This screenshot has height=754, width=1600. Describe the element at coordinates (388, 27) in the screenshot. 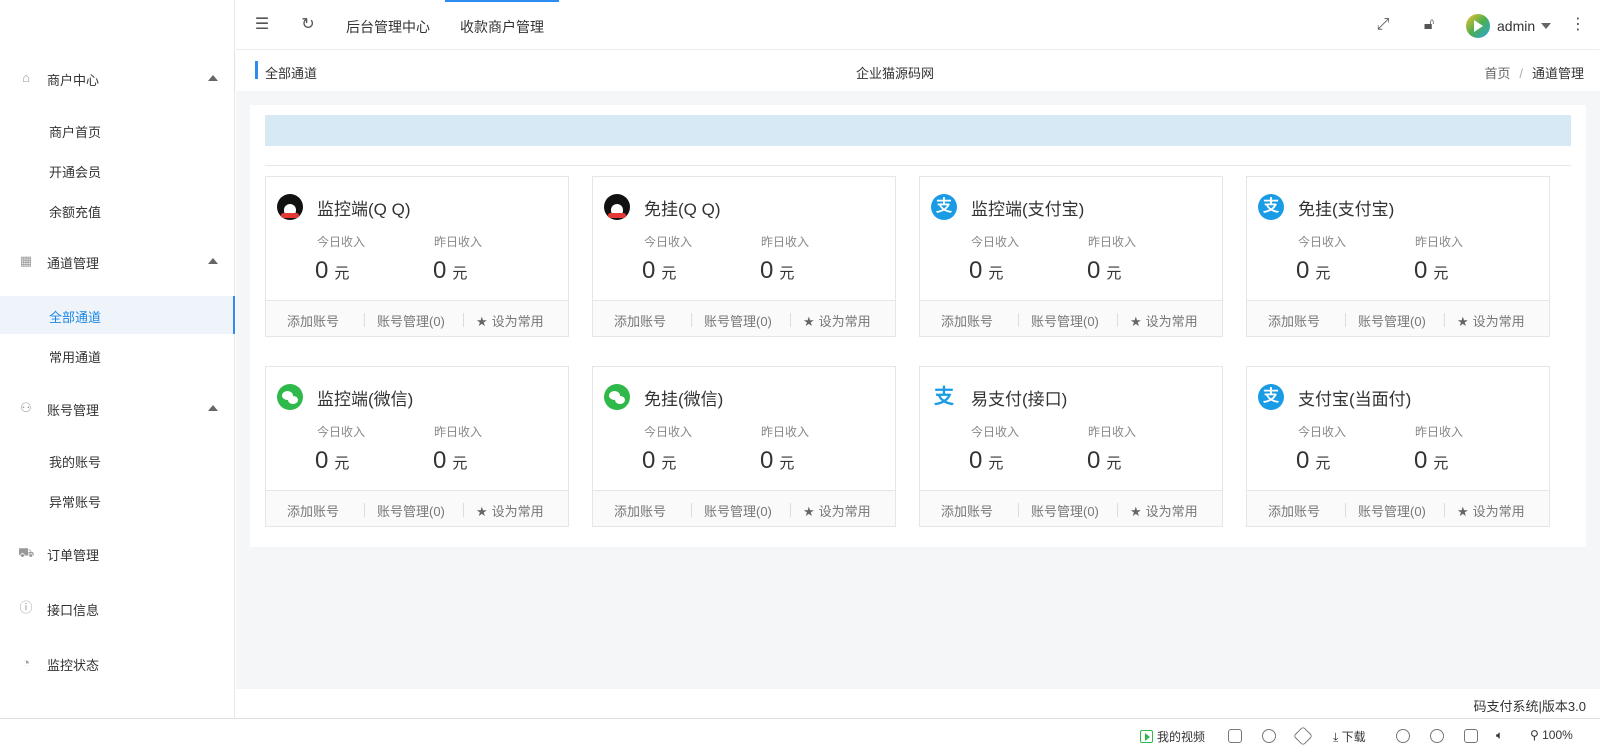

I see `tab-admin-center: 后台管理中心` at that location.